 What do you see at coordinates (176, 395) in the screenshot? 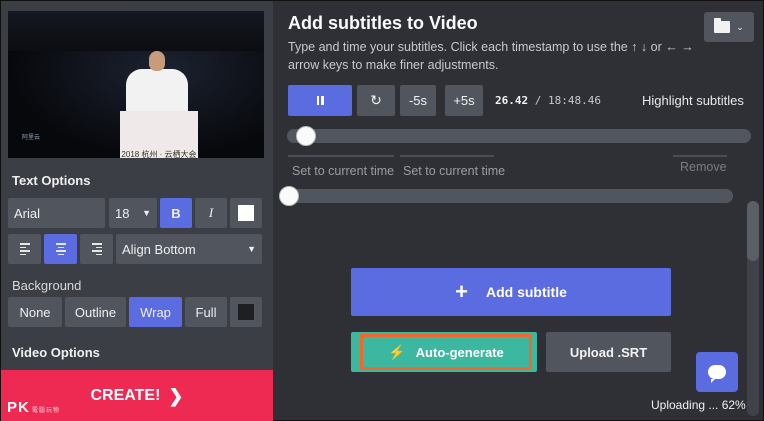
I see `chevron-right-icon: ❯` at bounding box center [176, 395].